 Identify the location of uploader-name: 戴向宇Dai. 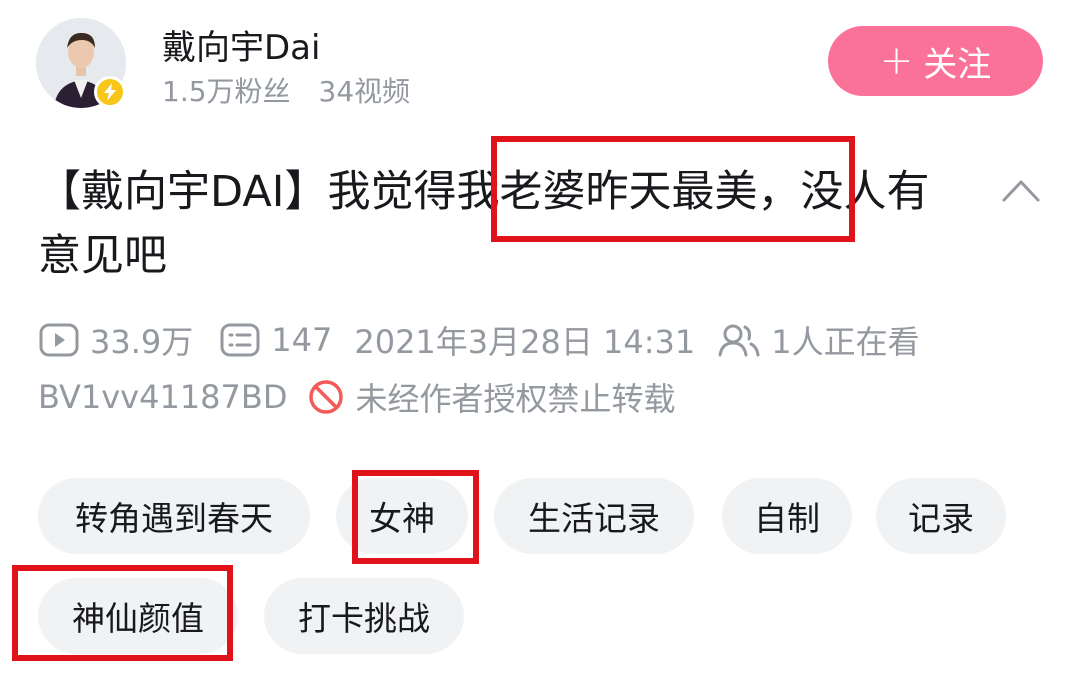
(241, 44).